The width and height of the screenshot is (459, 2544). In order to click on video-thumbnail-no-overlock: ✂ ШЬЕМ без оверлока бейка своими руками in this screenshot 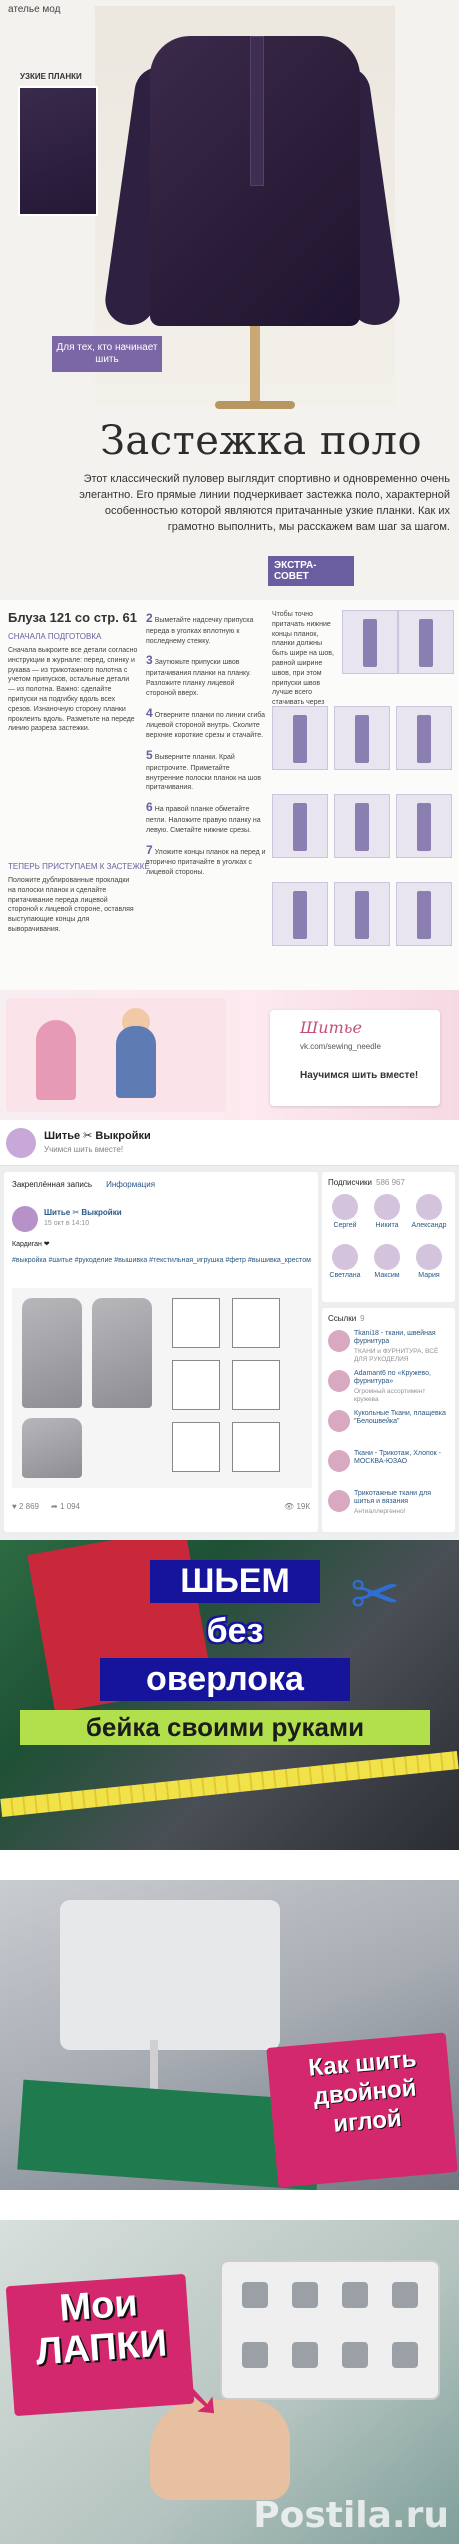, I will do `click(229, 1695)`.